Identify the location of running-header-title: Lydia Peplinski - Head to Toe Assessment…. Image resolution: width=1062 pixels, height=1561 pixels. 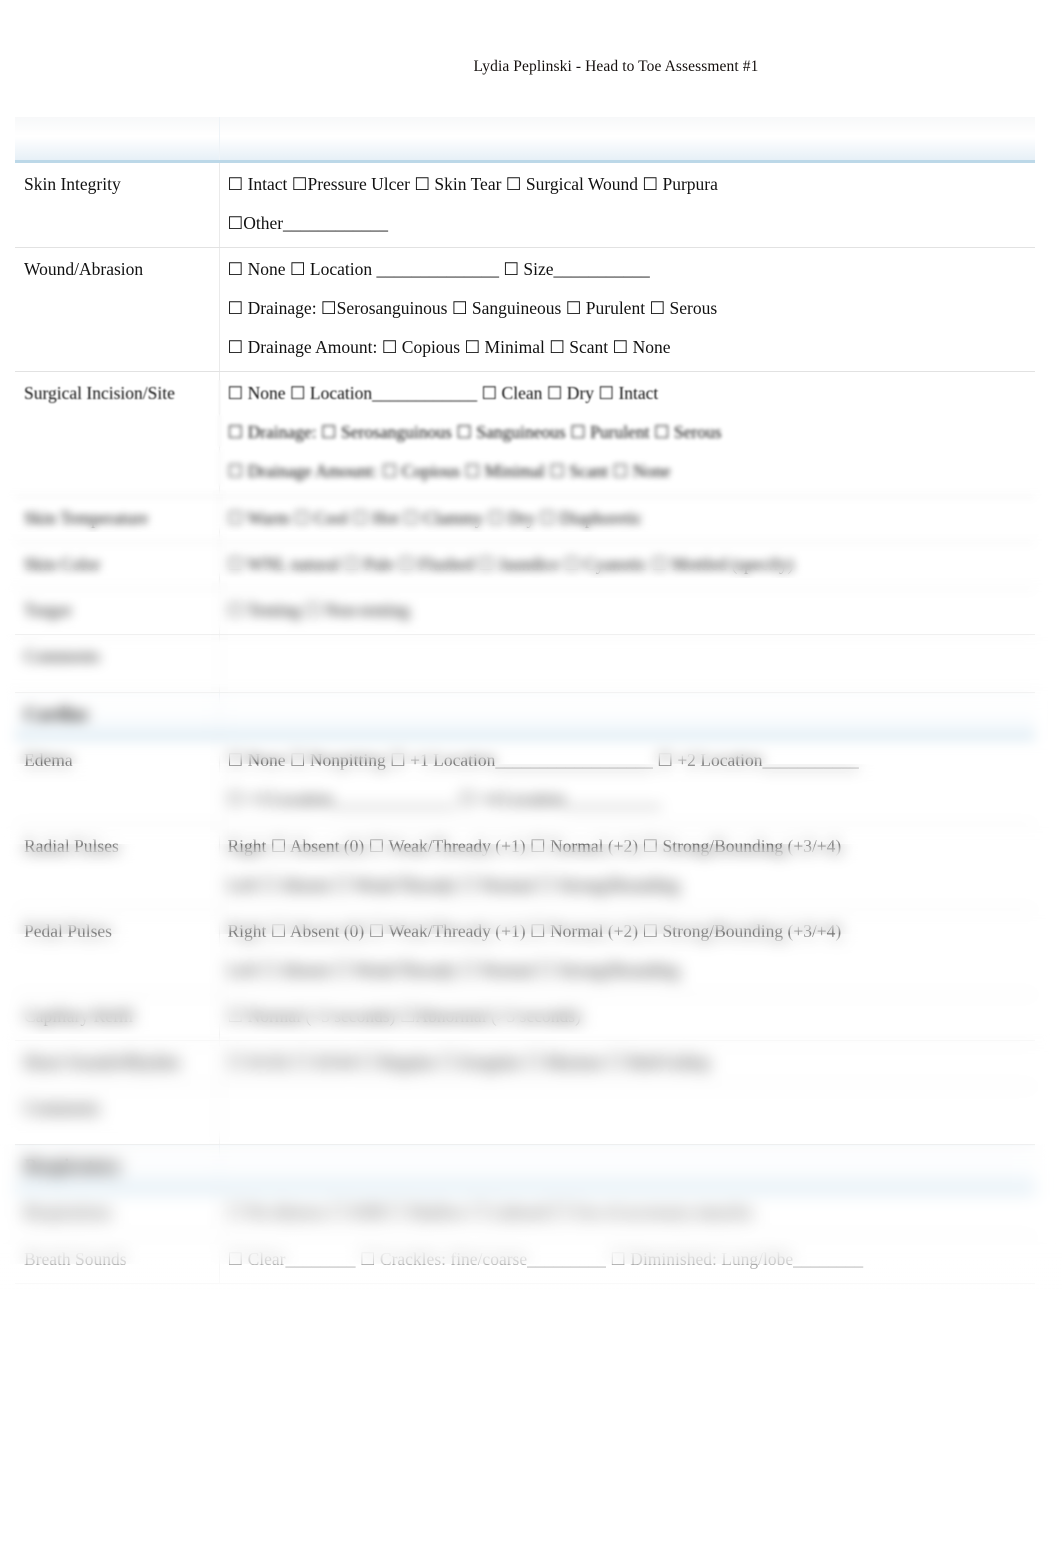
(616, 66).